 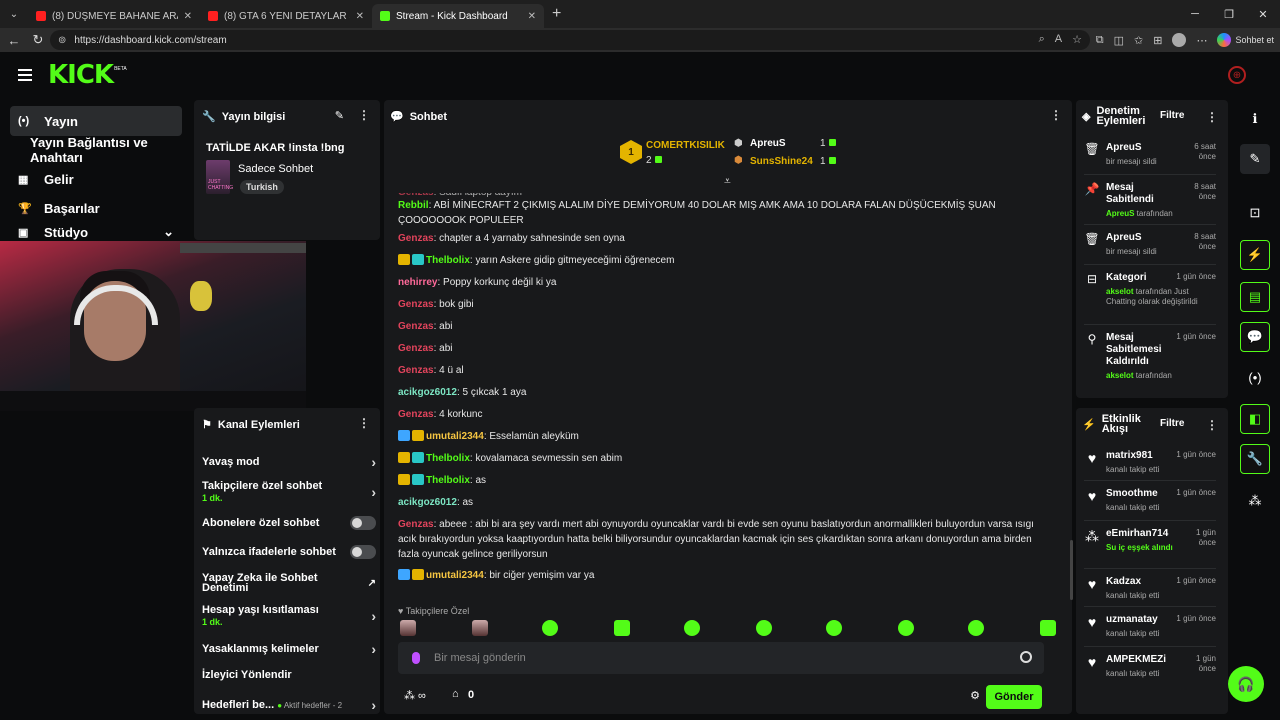 What do you see at coordinates (96, 232) in the screenshot?
I see `sidebar-item-studio: ▣ Stüdyo ⌄` at bounding box center [96, 232].